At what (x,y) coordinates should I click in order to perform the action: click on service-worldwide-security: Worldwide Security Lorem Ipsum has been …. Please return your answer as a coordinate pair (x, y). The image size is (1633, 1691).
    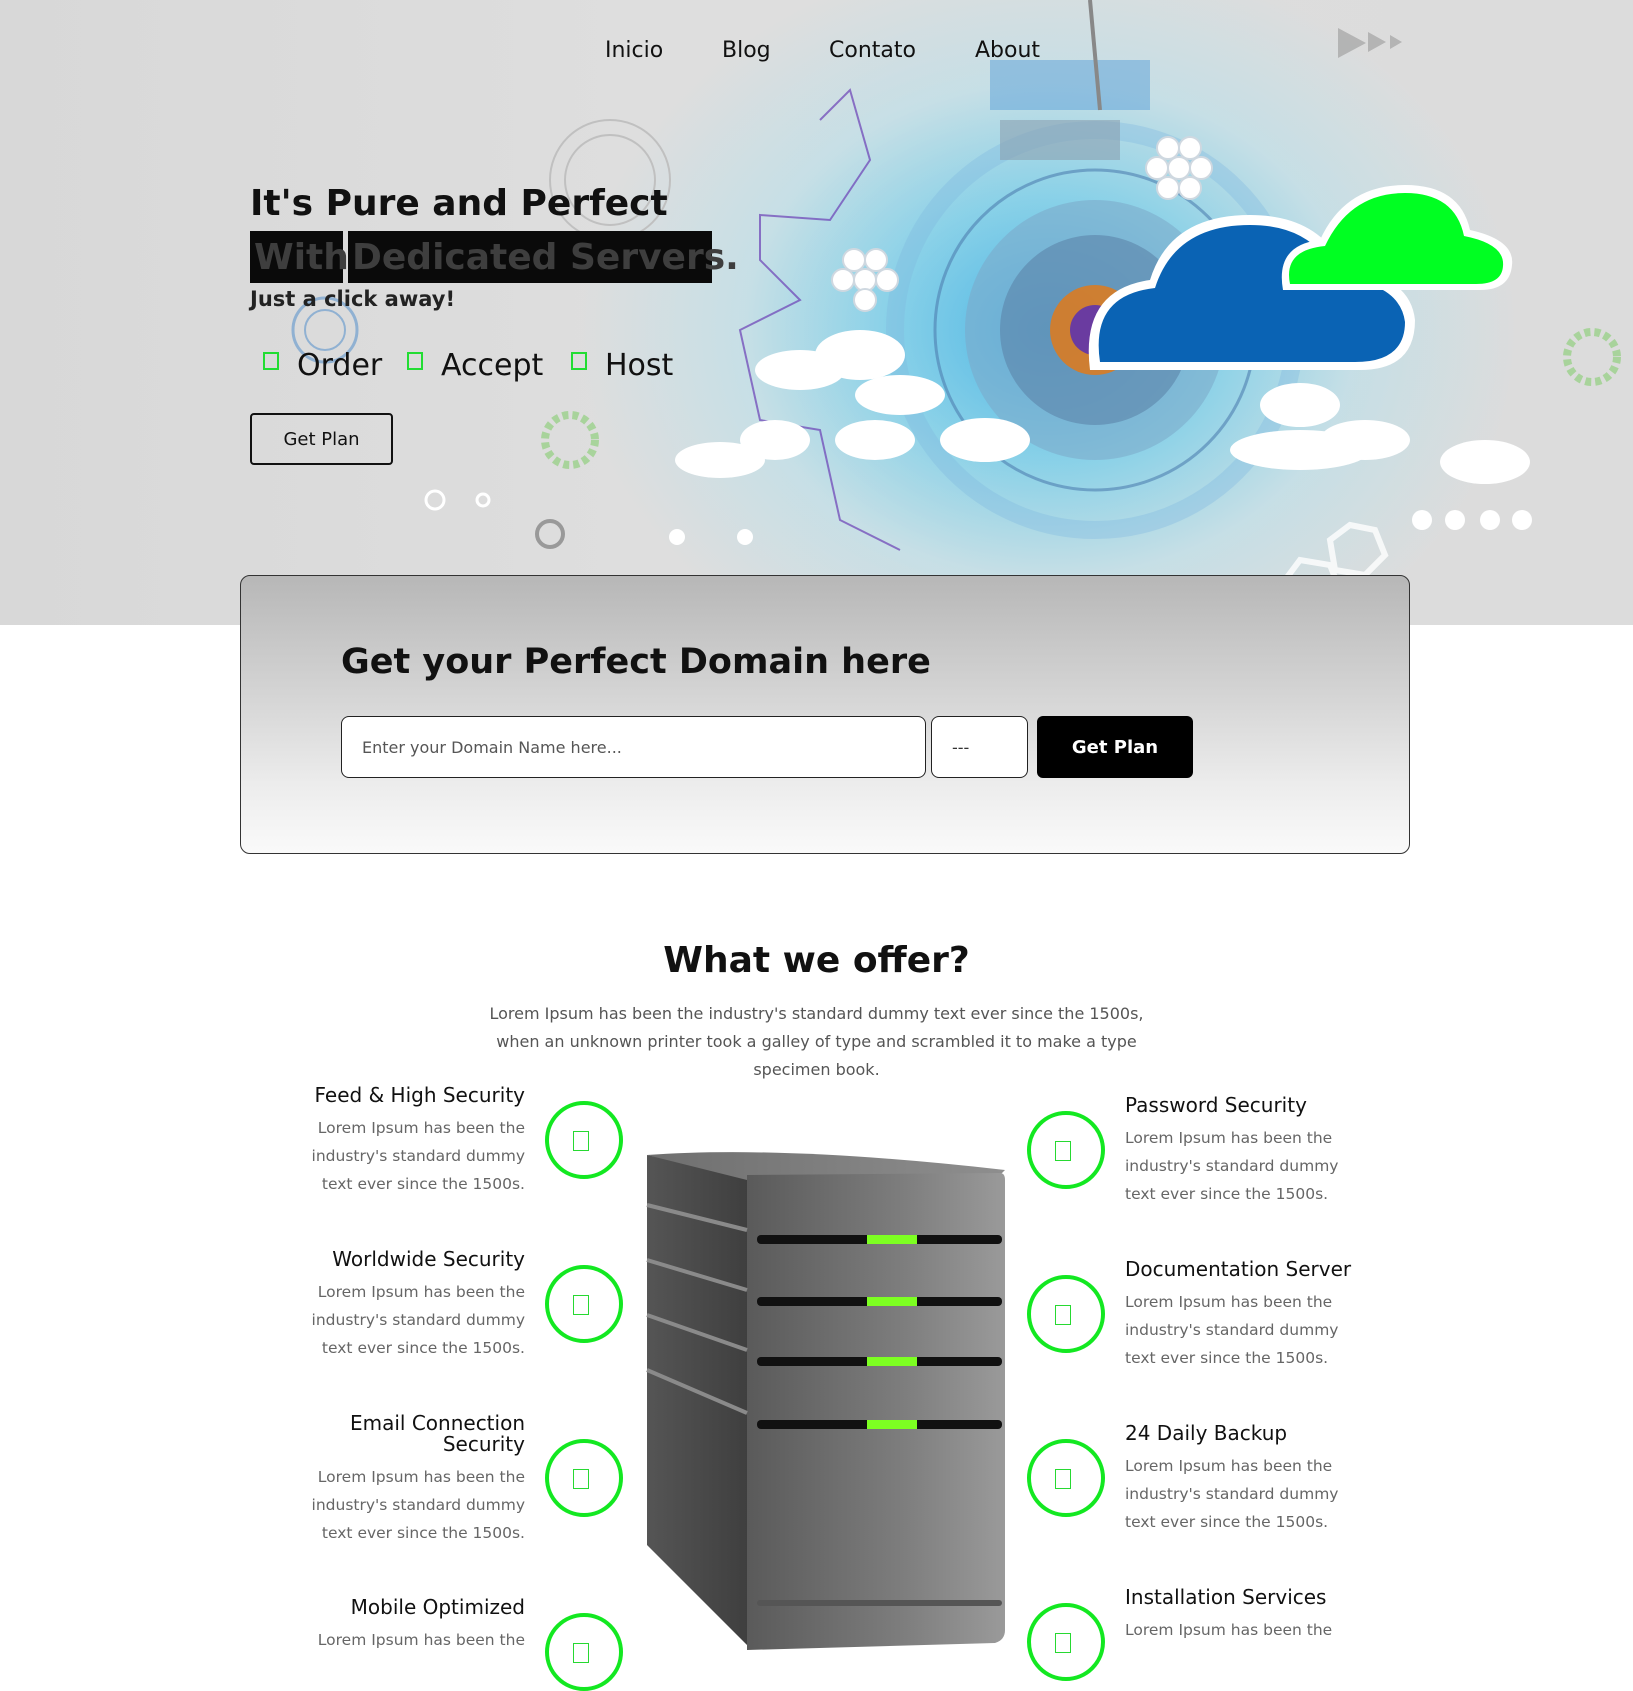
    Looking at the image, I should click on (405, 1305).